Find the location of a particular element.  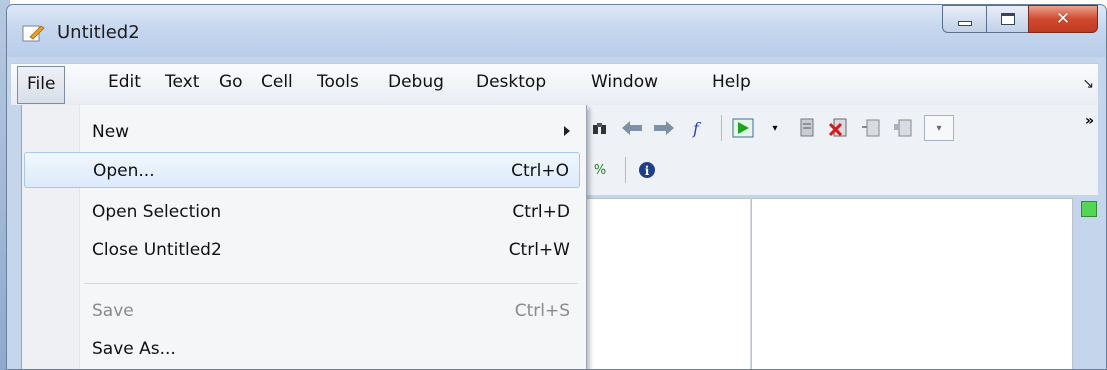

menu-go: Go is located at coordinates (231, 82).